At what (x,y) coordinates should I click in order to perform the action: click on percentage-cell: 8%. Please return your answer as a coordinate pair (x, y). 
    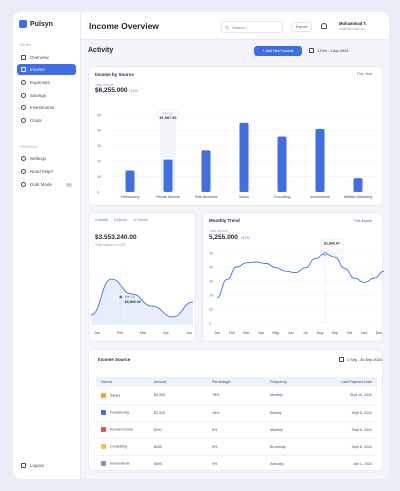
    Looking at the image, I should click on (241, 430).